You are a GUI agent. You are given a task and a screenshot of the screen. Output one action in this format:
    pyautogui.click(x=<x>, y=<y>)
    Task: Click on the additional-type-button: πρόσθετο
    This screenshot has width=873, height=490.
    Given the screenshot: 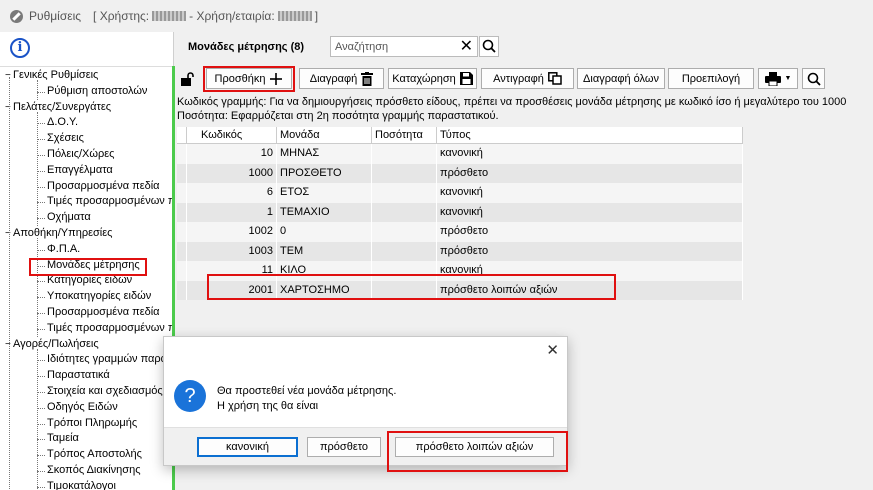 What is the action you would take?
    pyautogui.click(x=344, y=447)
    